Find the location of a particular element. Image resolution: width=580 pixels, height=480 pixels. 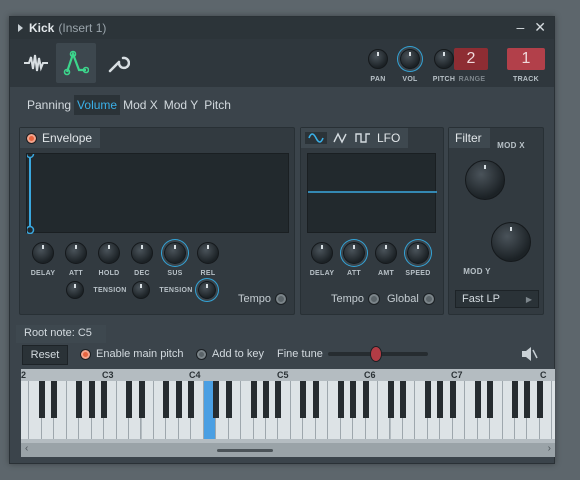

triangle-wave-button is located at coordinates (341, 138).